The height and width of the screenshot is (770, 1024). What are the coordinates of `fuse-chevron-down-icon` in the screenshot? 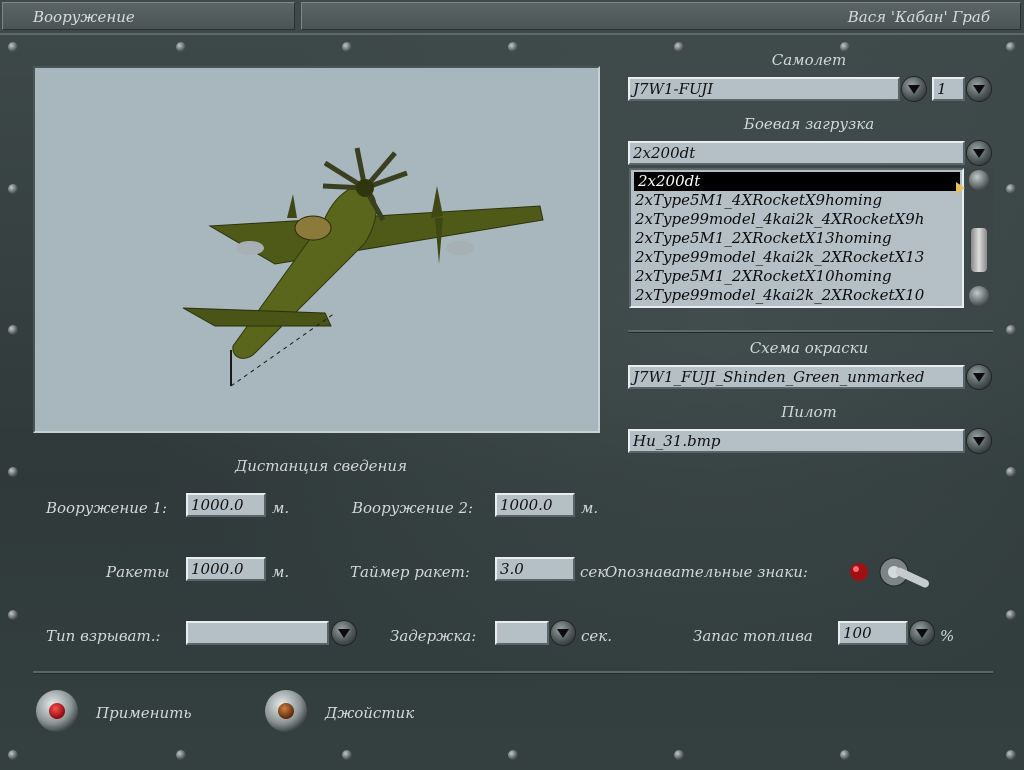 It's located at (344, 633).